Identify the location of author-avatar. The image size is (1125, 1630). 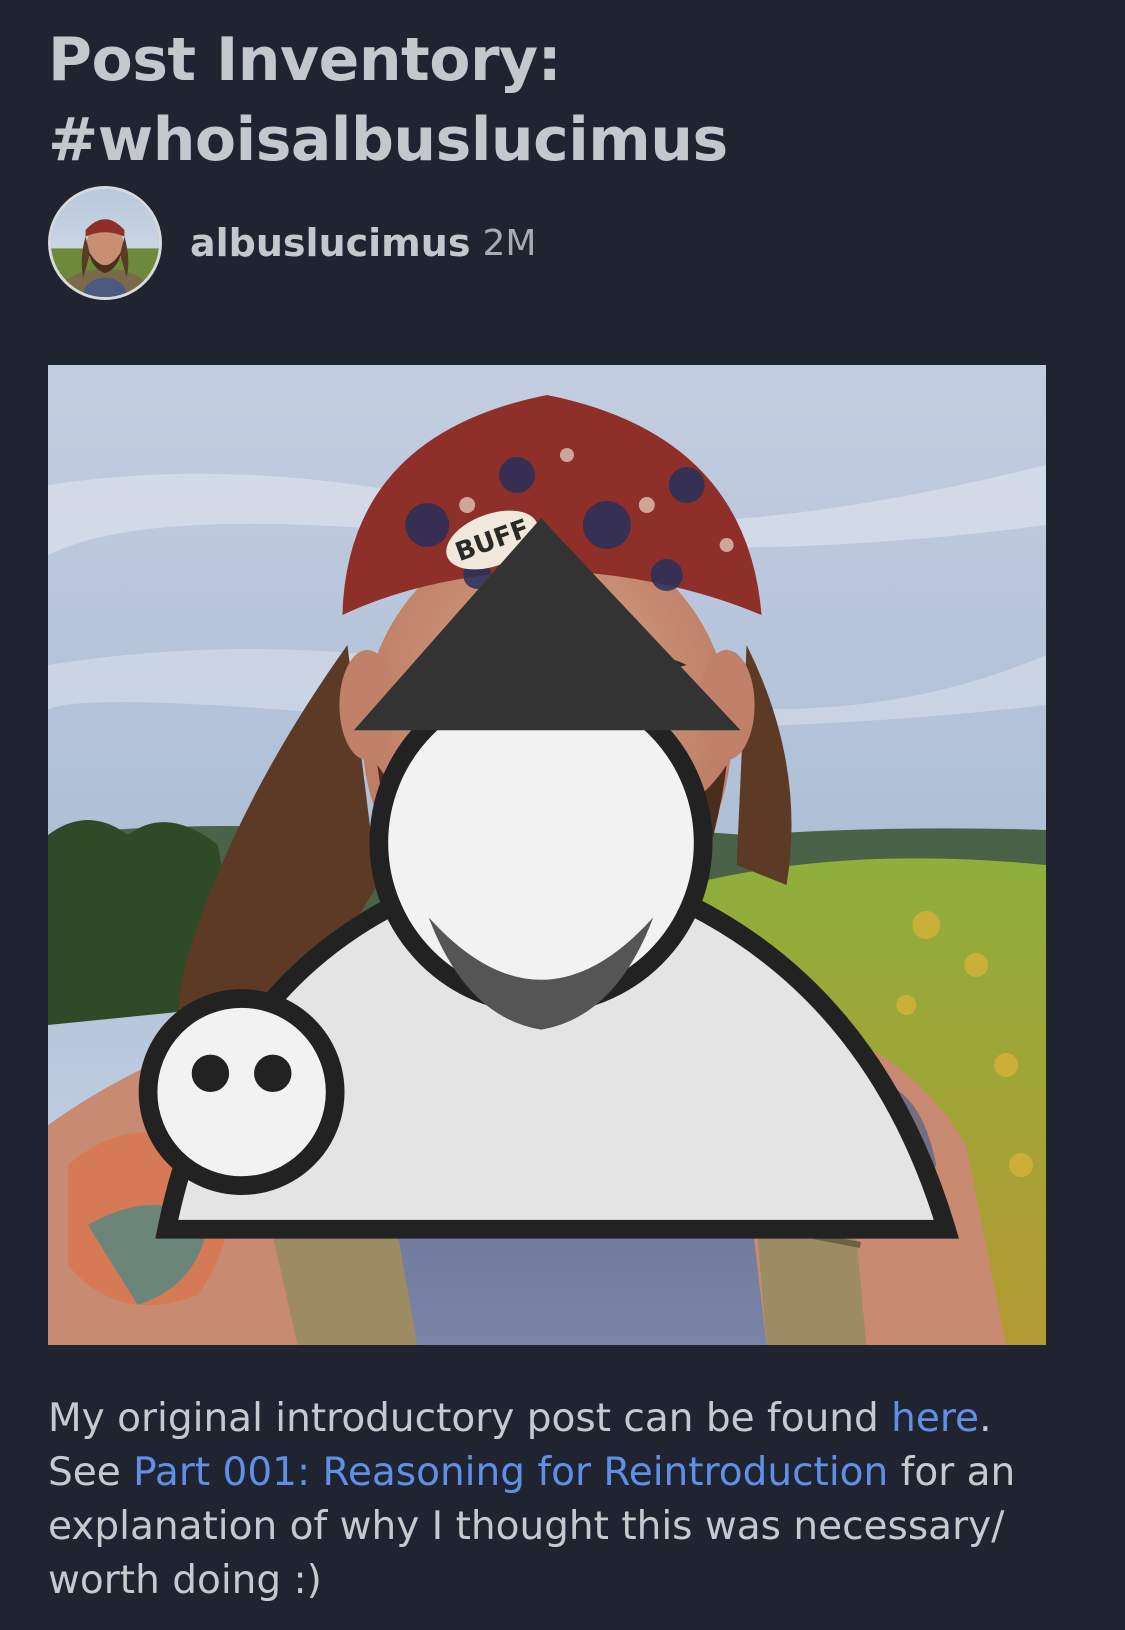
(105, 243).